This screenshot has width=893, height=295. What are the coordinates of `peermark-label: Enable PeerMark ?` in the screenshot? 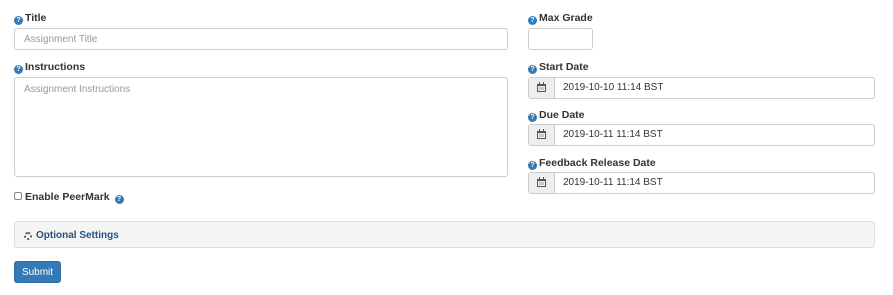 It's located at (75, 197).